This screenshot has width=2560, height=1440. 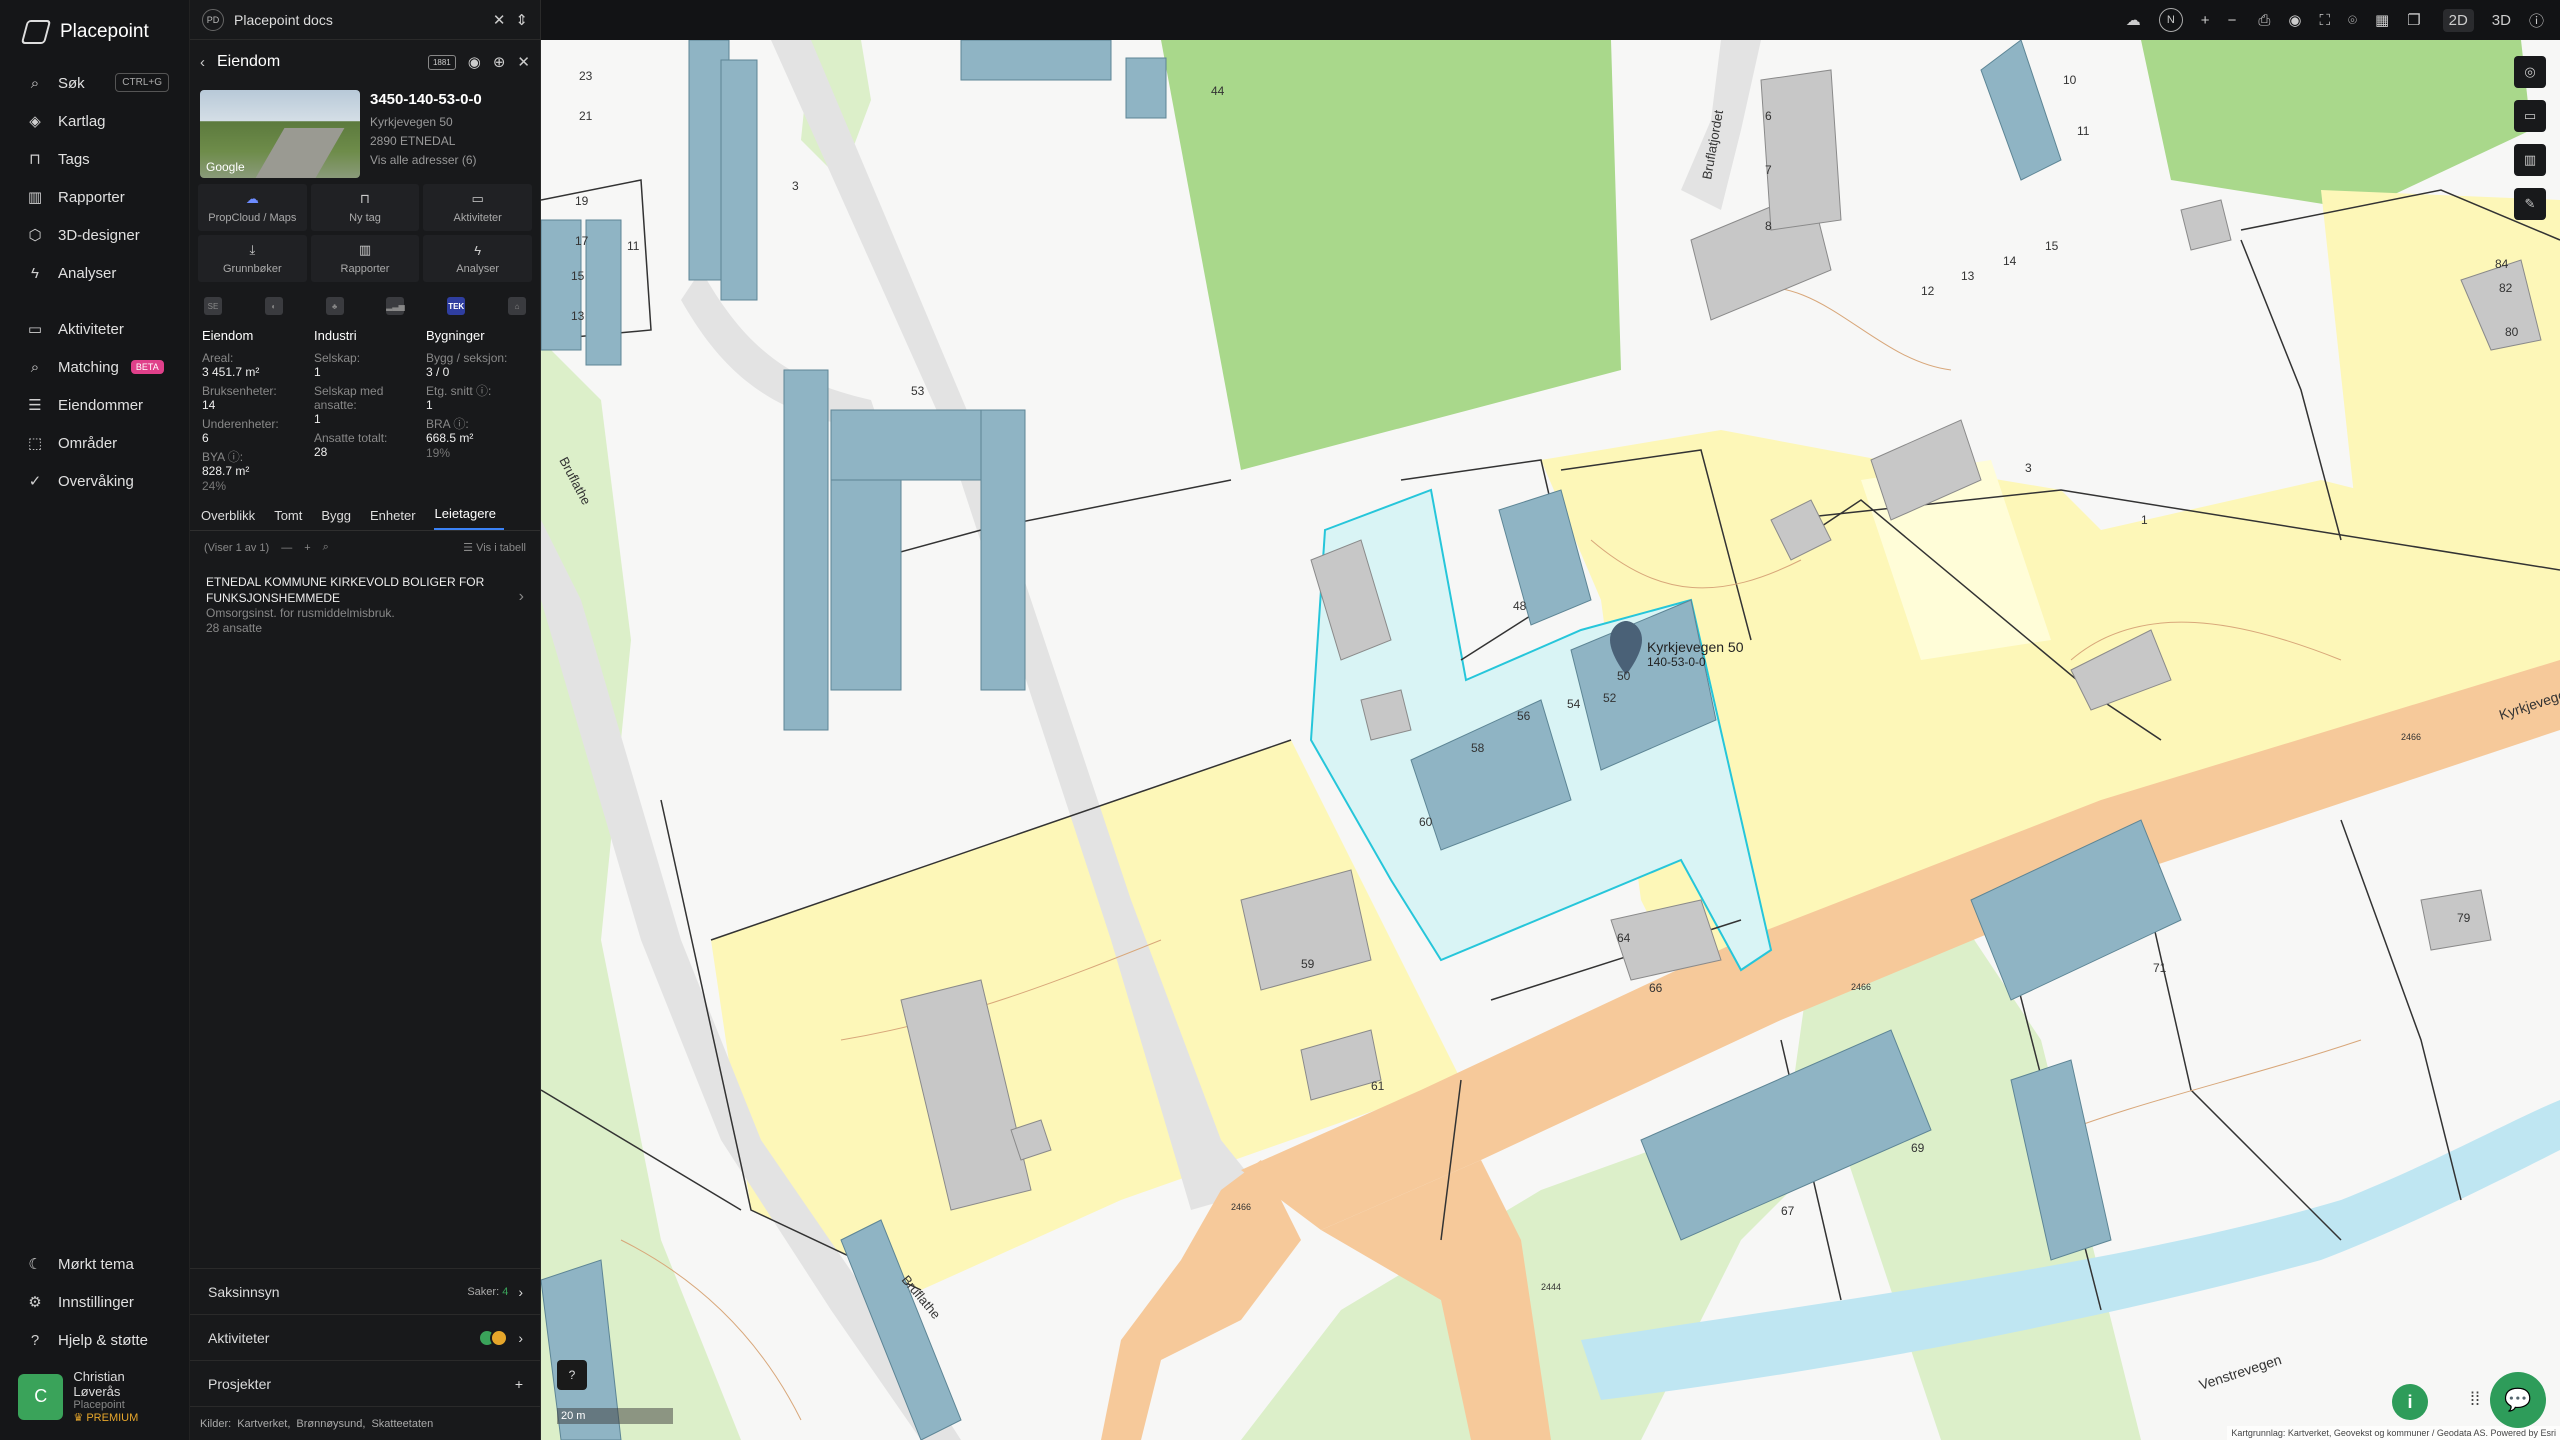 What do you see at coordinates (94, 273) in the screenshot?
I see `nav-item-analyser: ϟ Analyser` at bounding box center [94, 273].